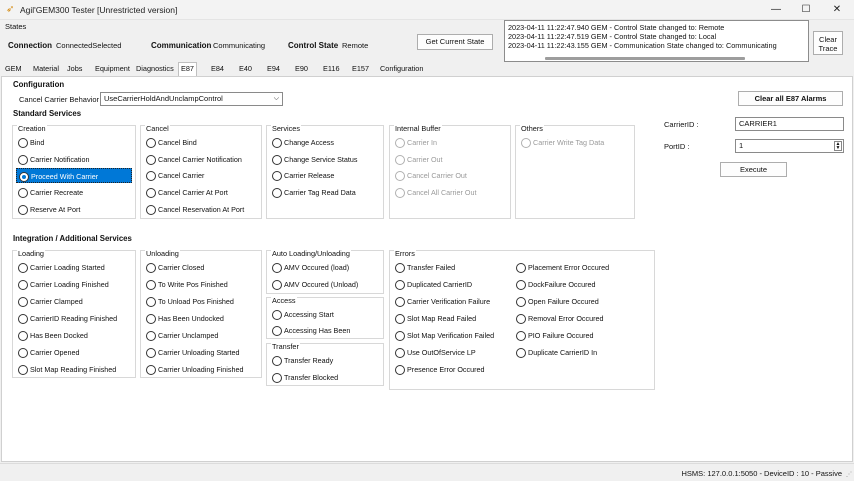 Image resolution: width=854 pixels, height=481 pixels. Describe the element at coordinates (741, 145) in the screenshot. I see `port-id-value: 1` at that location.